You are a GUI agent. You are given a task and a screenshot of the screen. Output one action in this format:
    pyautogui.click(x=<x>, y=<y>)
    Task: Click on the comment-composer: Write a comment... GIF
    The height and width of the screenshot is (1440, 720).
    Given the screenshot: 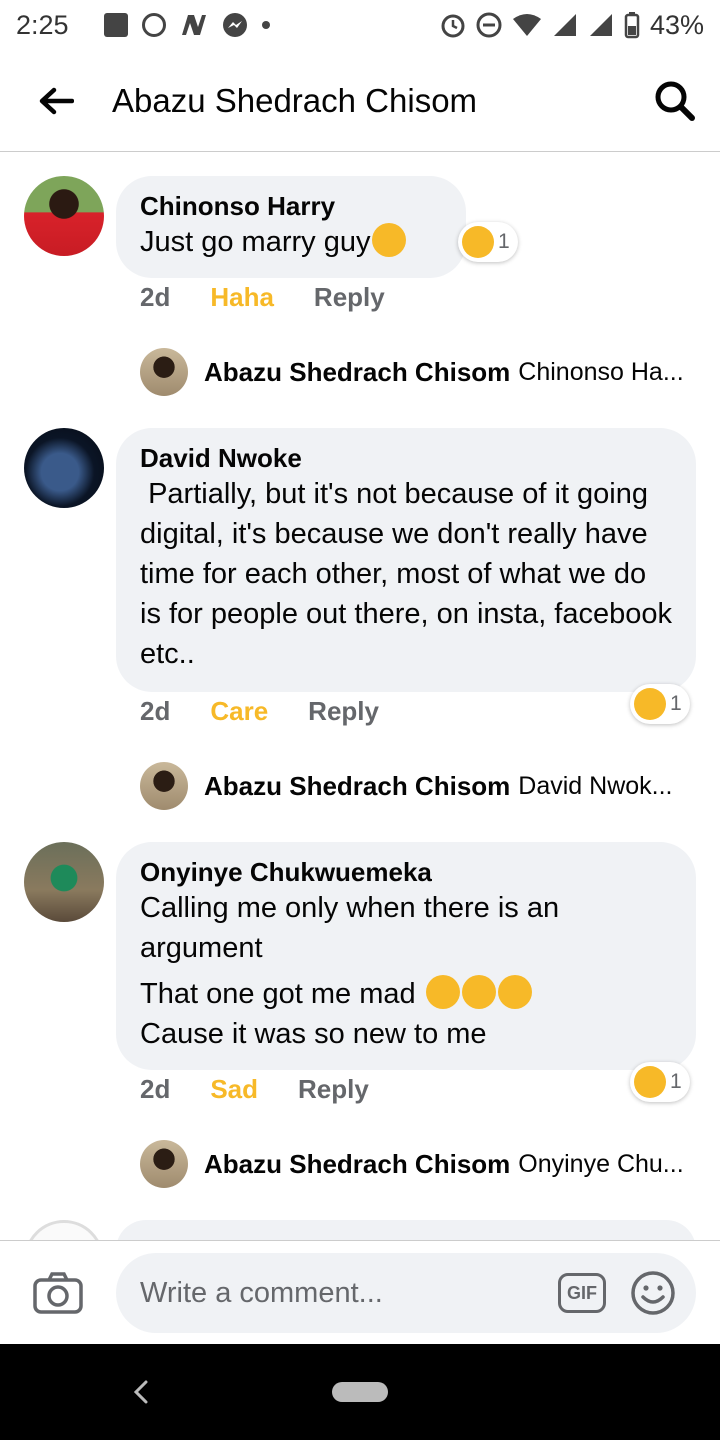 What is the action you would take?
    pyautogui.click(x=360, y=1292)
    